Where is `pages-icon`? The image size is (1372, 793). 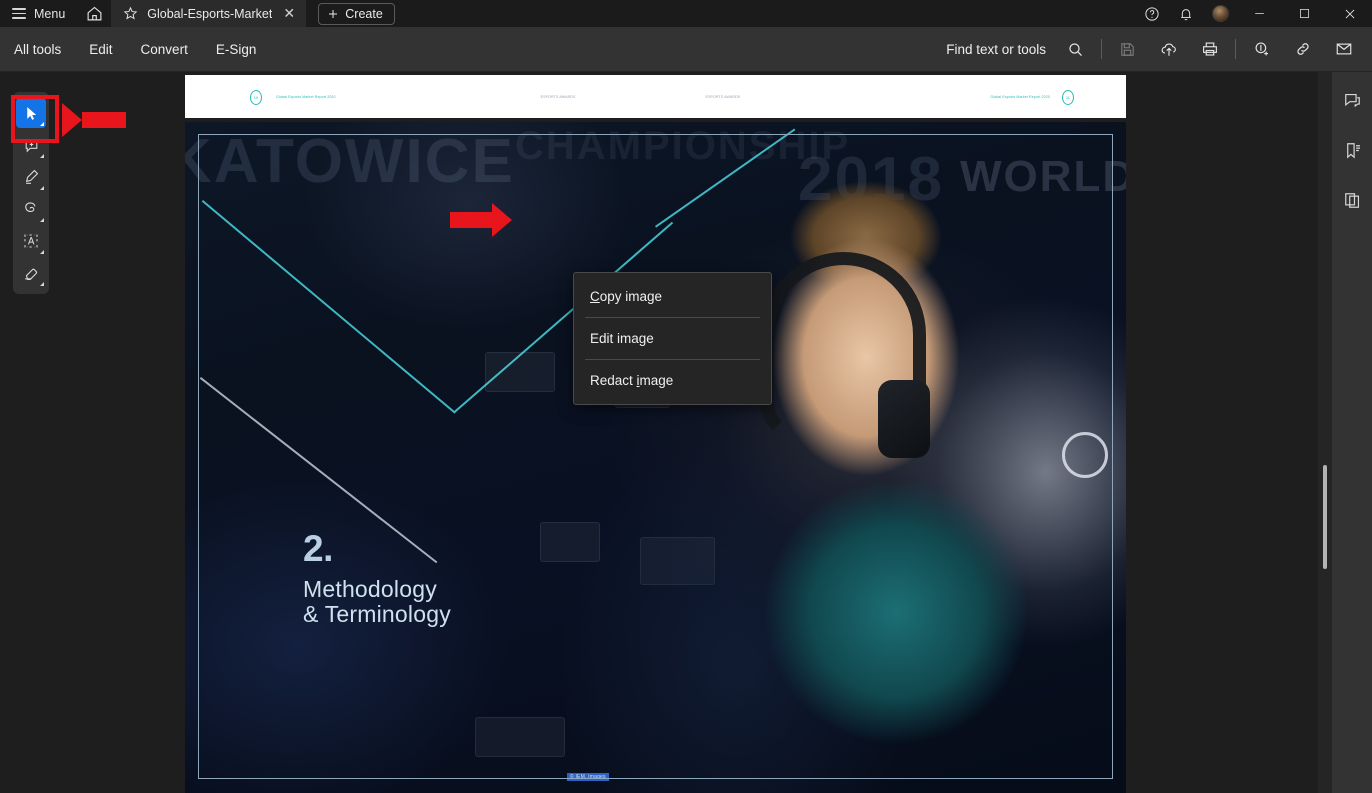
pages-icon is located at coordinates (1351, 200).